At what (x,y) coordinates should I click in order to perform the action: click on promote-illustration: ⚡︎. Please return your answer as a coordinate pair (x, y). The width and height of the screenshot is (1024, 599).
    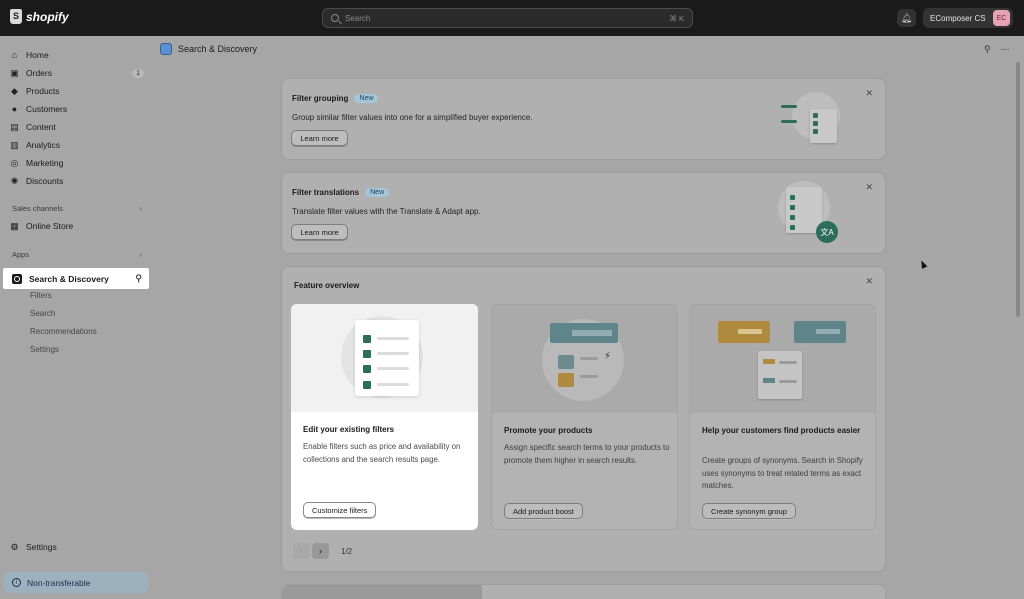
    Looking at the image, I should click on (584, 359).